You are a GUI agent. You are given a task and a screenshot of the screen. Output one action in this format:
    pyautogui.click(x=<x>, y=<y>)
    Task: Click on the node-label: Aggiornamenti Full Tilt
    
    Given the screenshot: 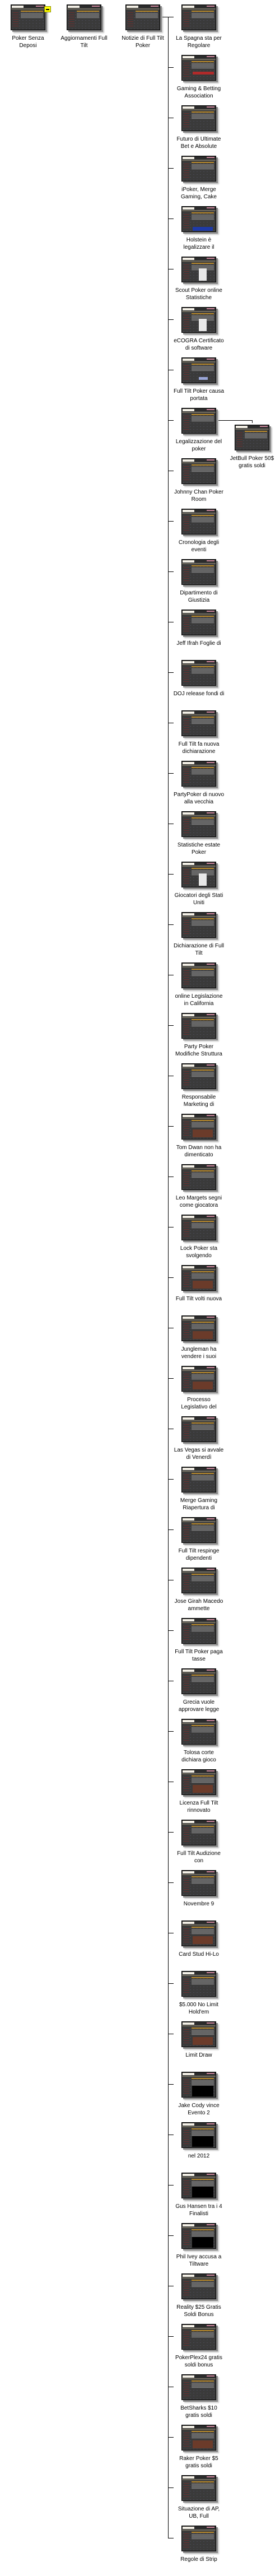 What is the action you would take?
    pyautogui.click(x=84, y=42)
    